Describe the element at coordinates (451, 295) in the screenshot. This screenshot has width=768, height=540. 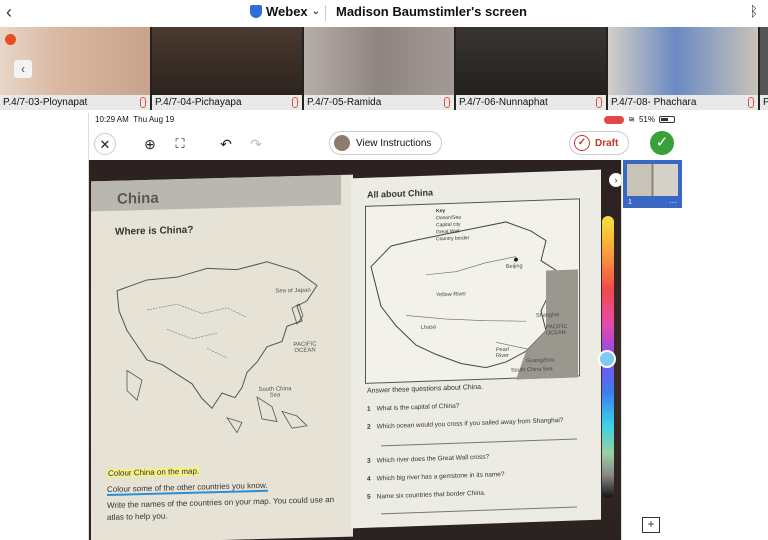
I see `yellow-river-label: Yellow River` at that location.